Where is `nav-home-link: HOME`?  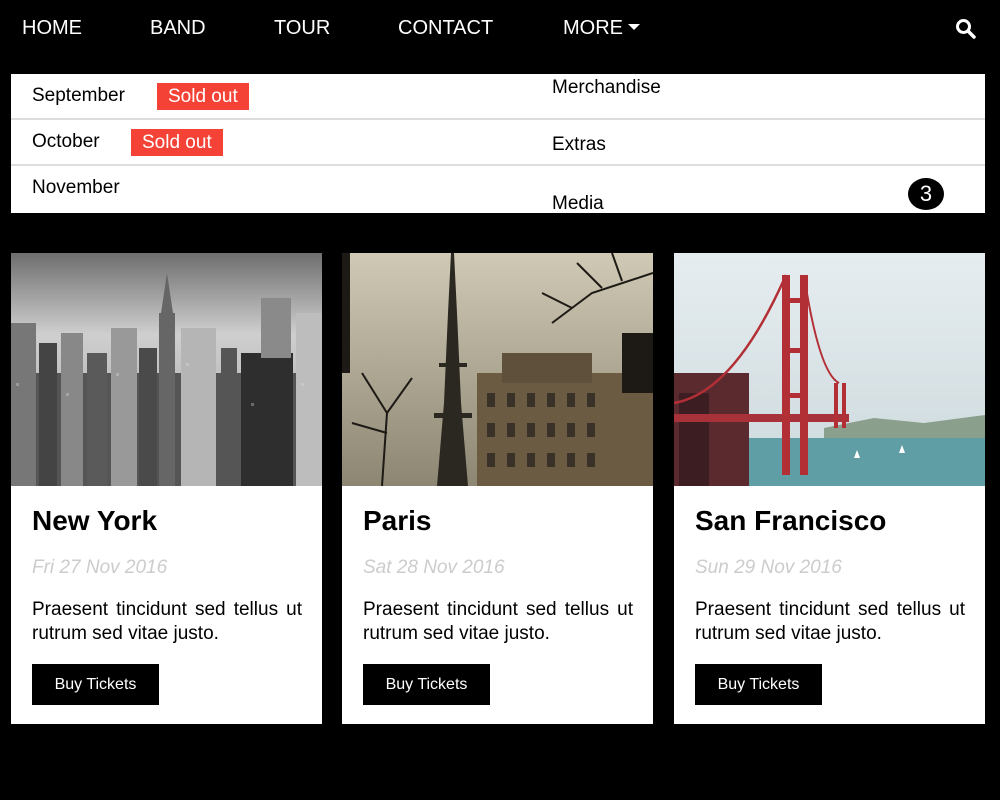
nav-home-link: HOME is located at coordinates (52, 28).